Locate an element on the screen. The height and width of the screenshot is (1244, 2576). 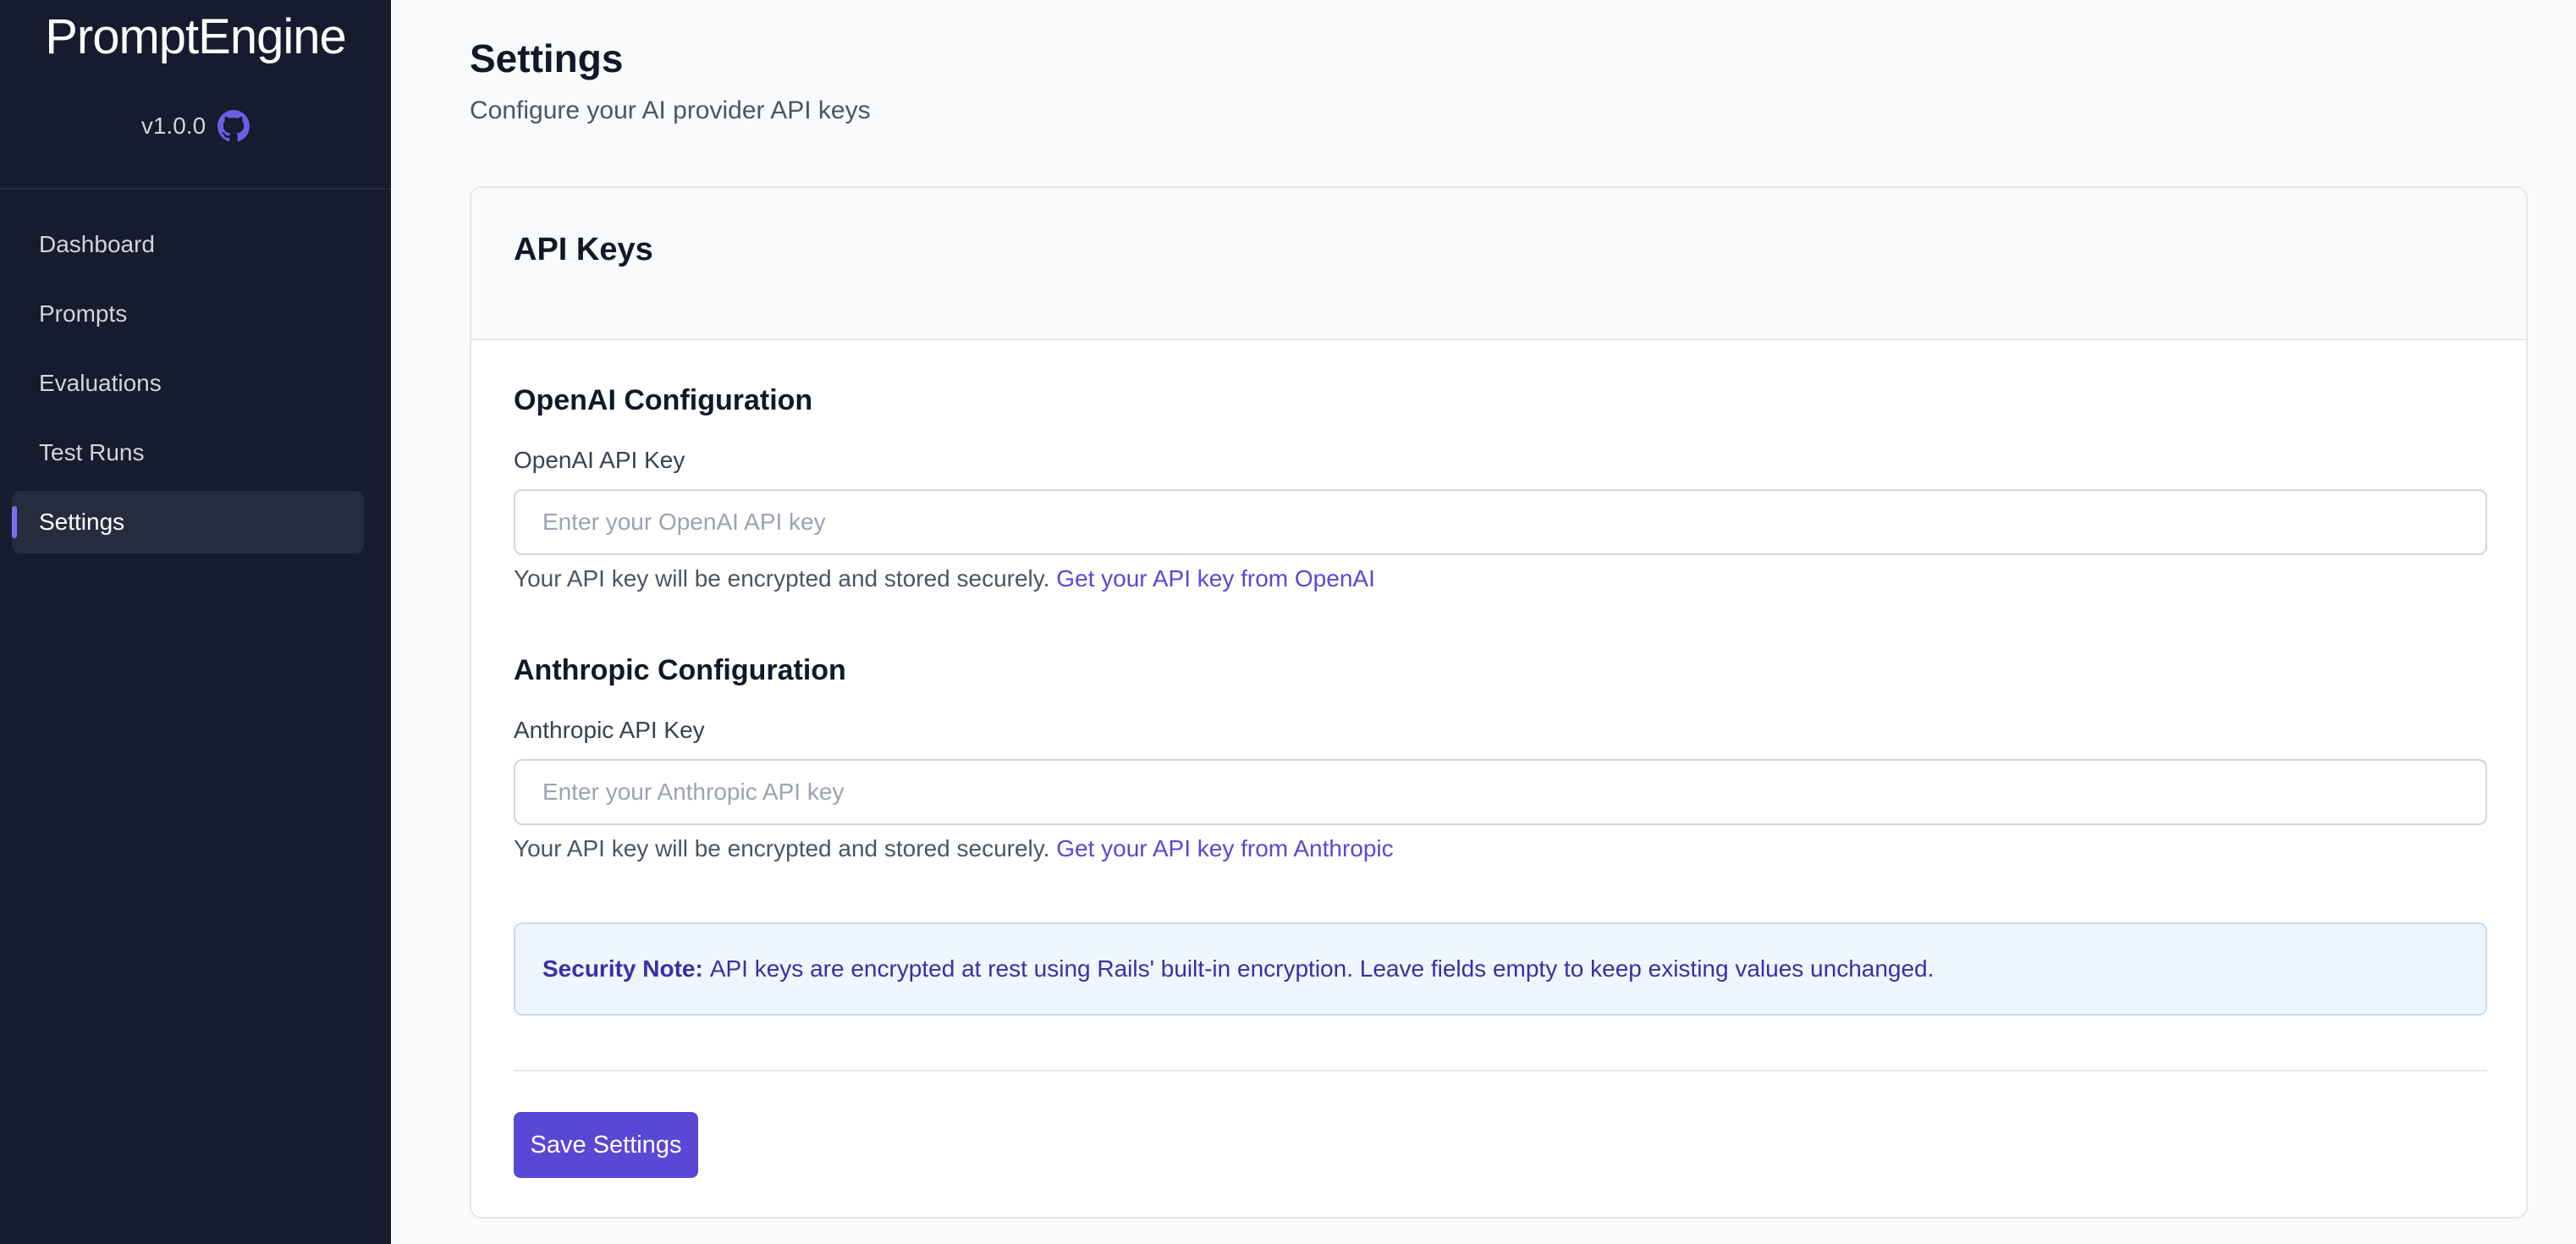
page-subtitle: Configure your AI provider API keys is located at coordinates (670, 110).